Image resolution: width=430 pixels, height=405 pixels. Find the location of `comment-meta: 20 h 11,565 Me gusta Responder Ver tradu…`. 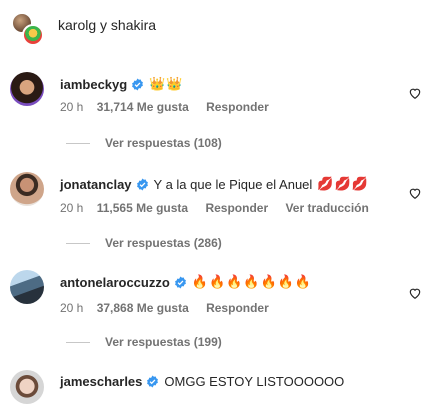

comment-meta: 20 h 11,565 Me gusta Responder Ver tradu… is located at coordinates (221, 208).